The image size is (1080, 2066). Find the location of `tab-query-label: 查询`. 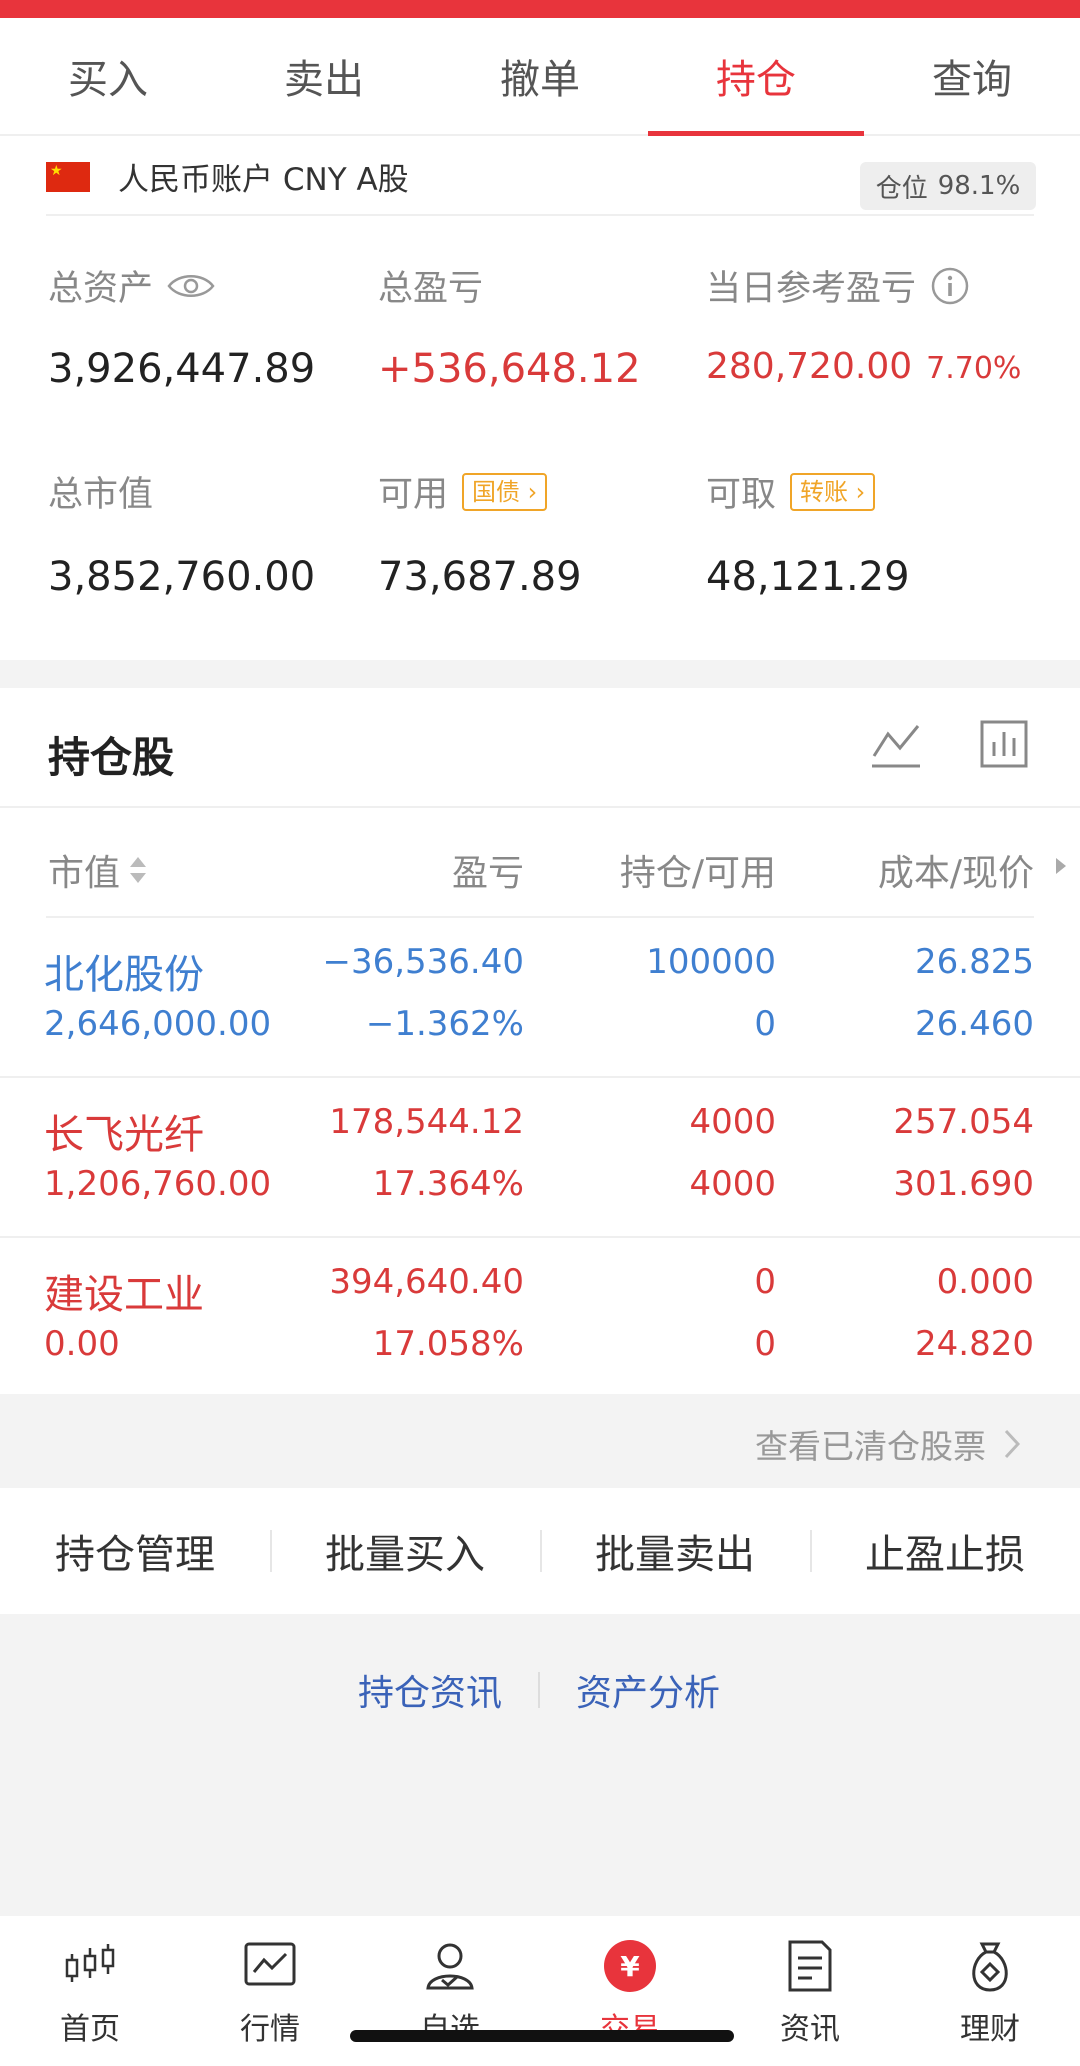

tab-query-label: 查询 is located at coordinates (972, 80).